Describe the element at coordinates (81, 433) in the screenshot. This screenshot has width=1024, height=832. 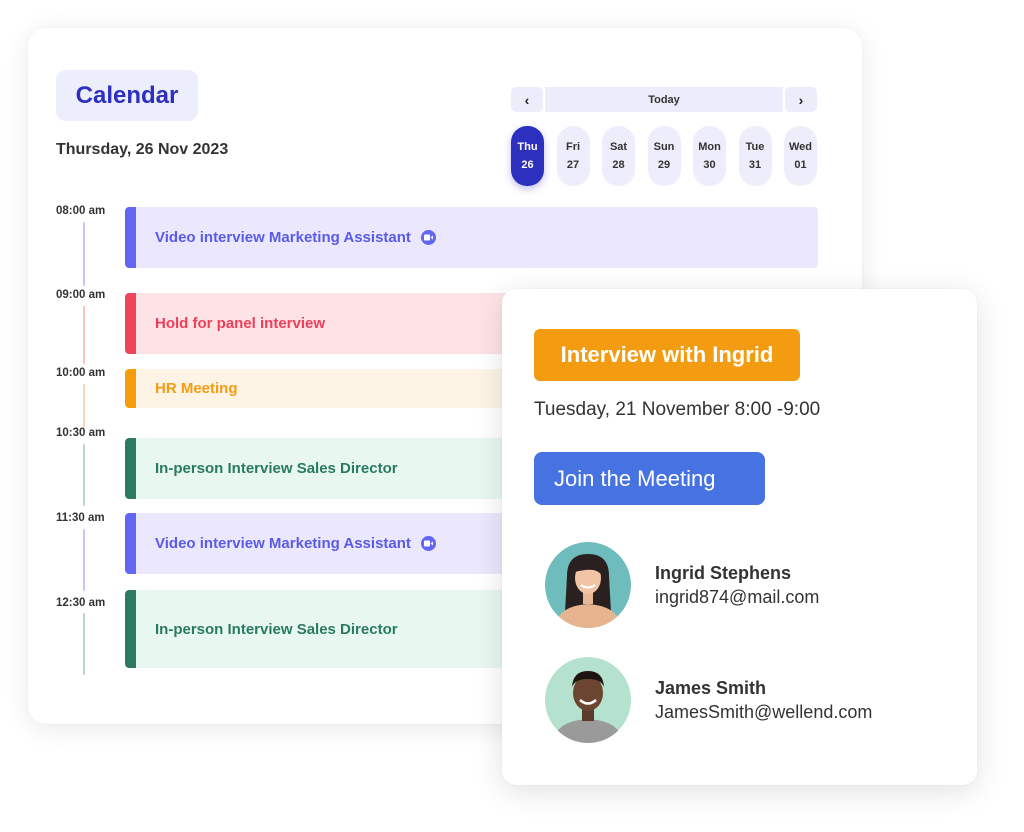
I see `time-label: 10:30 am` at that location.